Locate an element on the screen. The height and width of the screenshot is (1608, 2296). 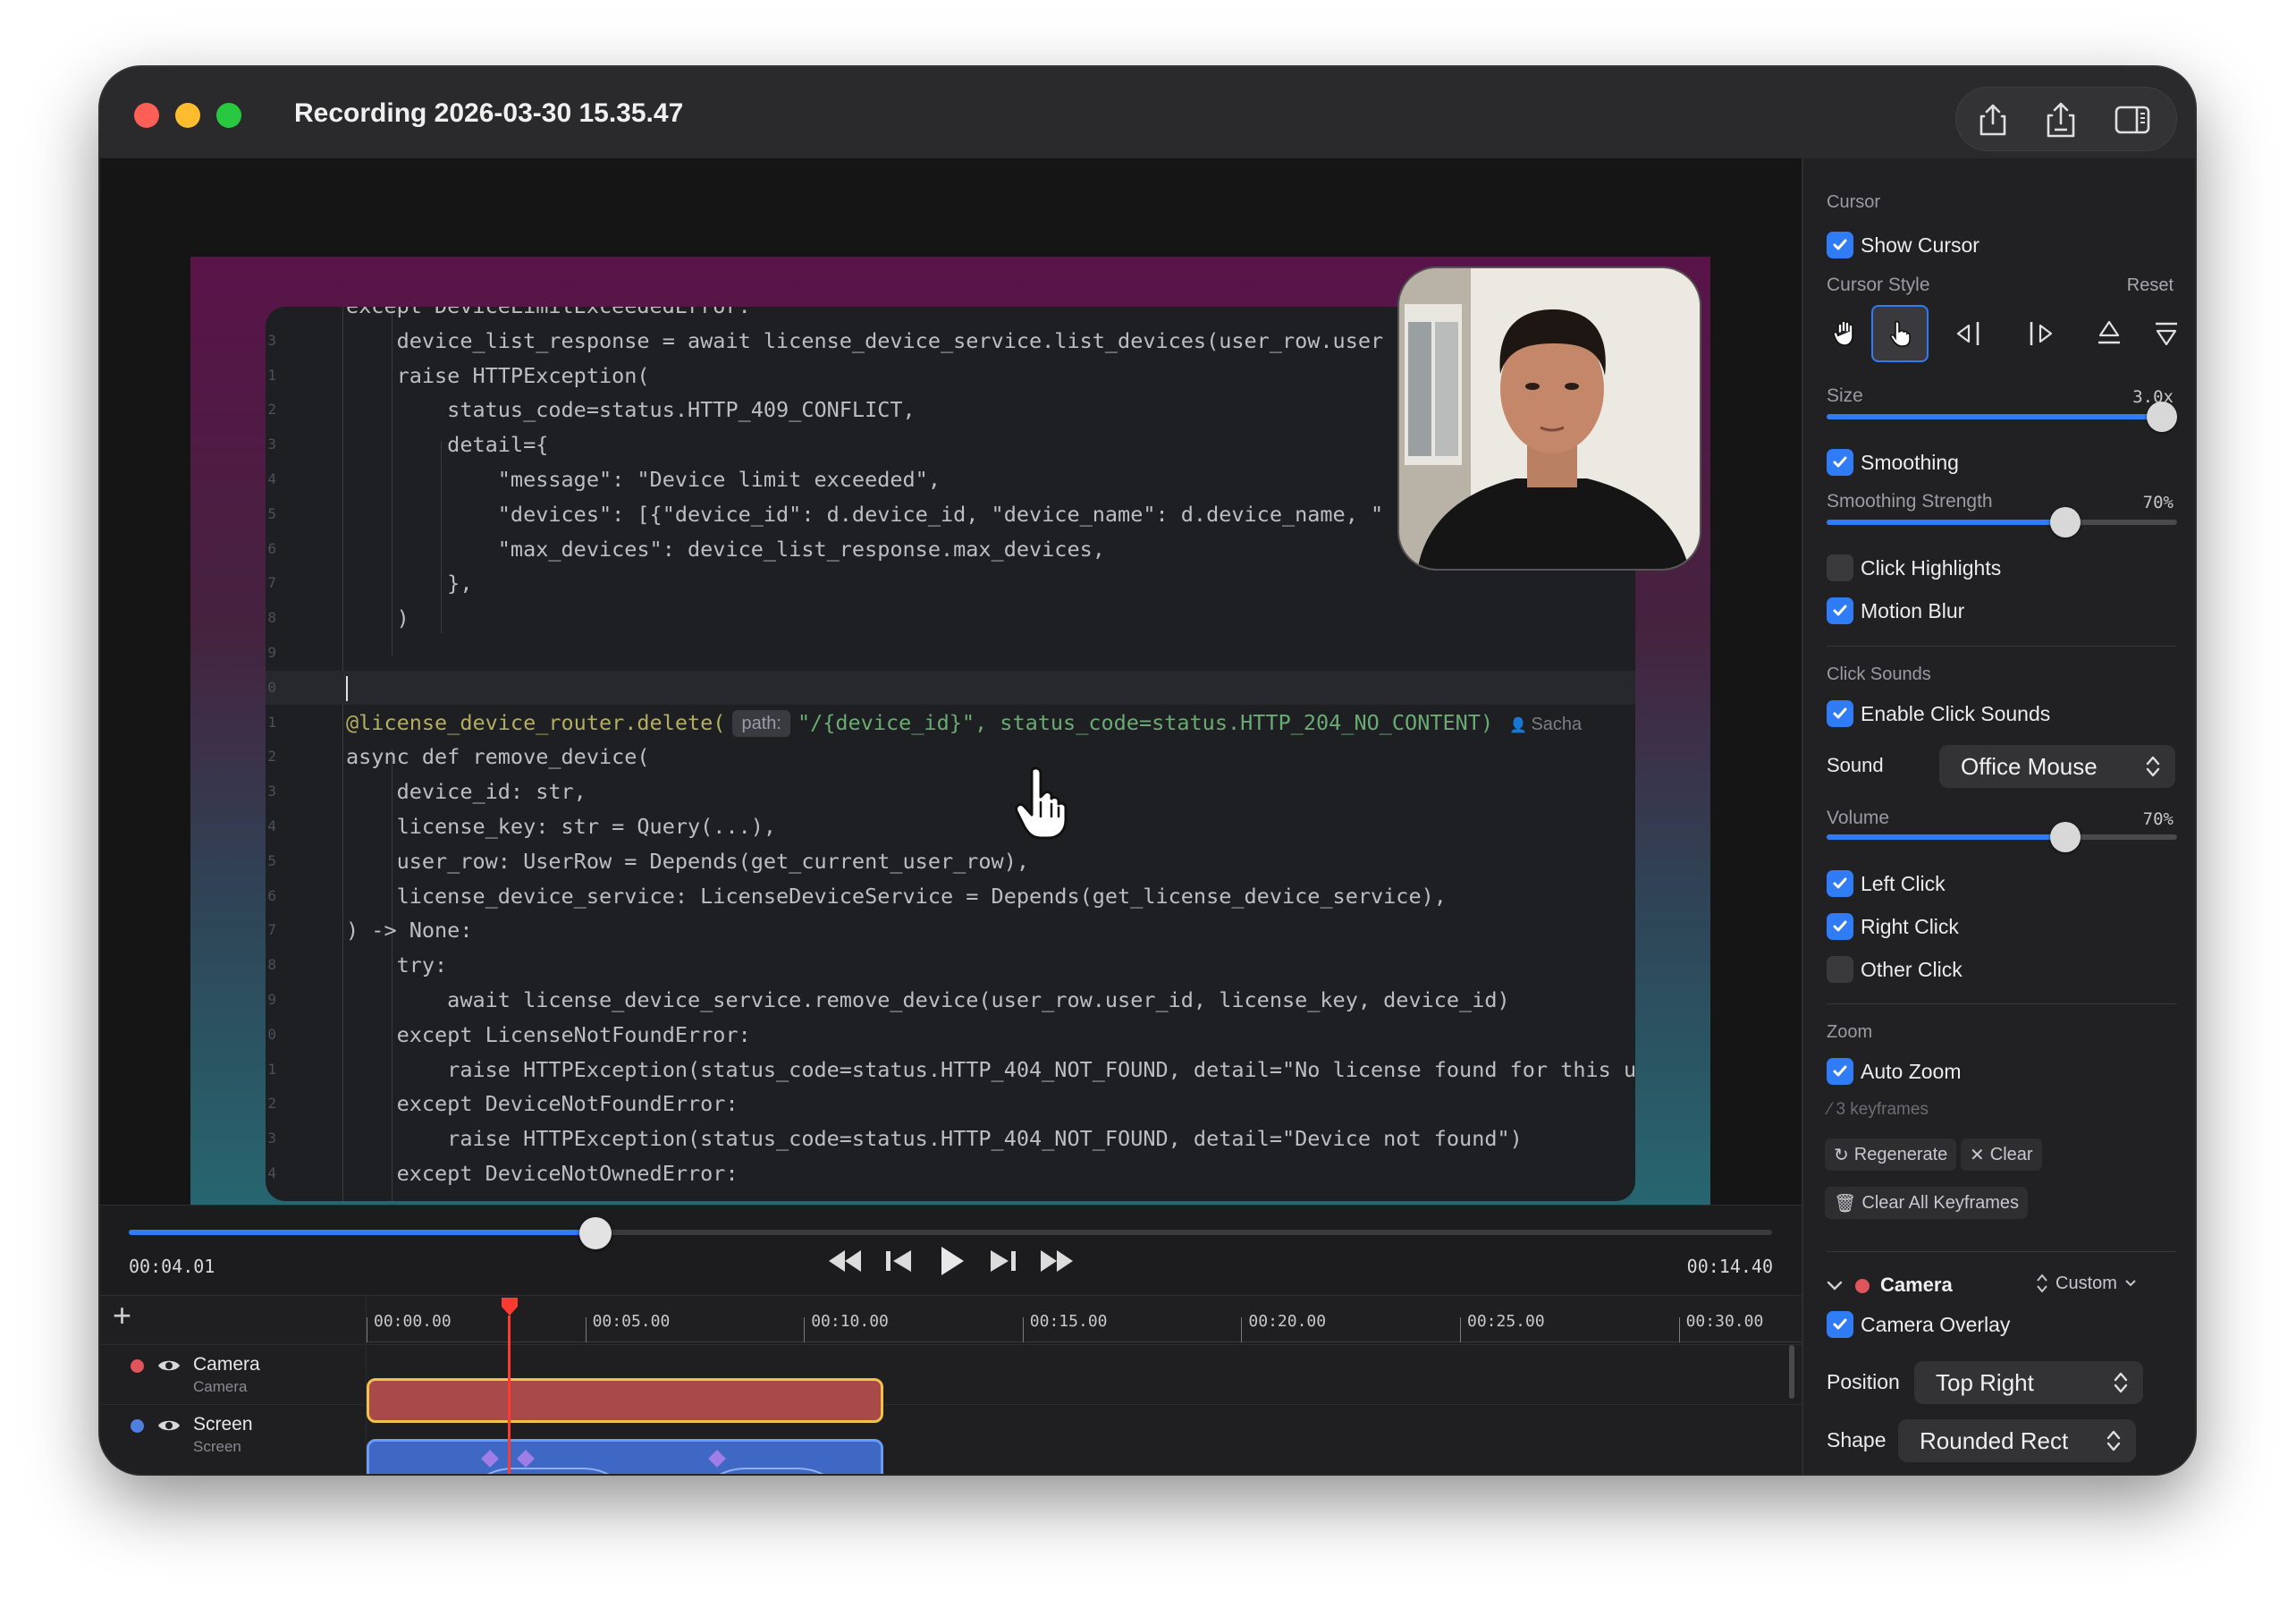
fast-forward-icon is located at coordinates (1057, 1261).